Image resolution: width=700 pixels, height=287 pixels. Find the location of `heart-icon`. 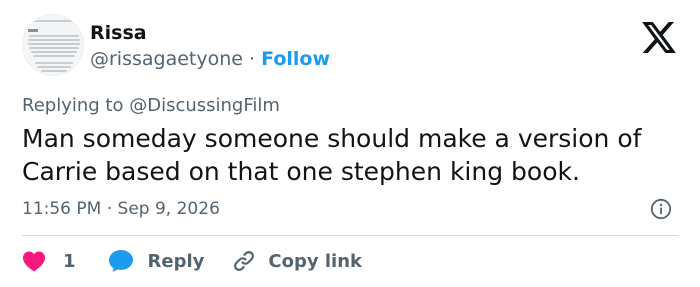

heart-icon is located at coordinates (34, 261).